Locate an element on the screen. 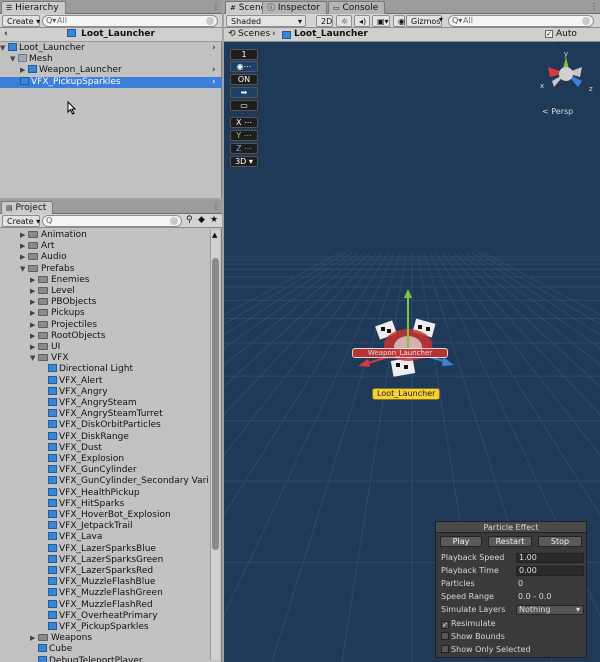 The height and width of the screenshot is (662, 600). project-asset-item: VFX_Explosion is located at coordinates (82, 459).